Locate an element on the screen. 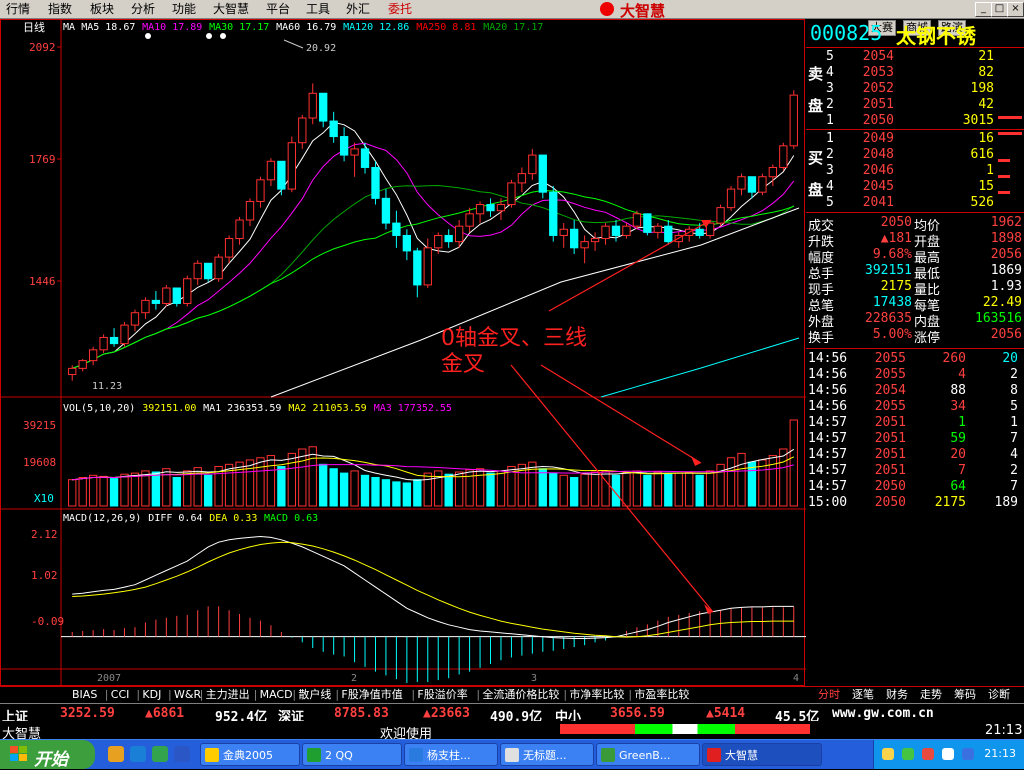 The image size is (1024, 770). quote-view-tab: 财务 is located at coordinates (897, 695).